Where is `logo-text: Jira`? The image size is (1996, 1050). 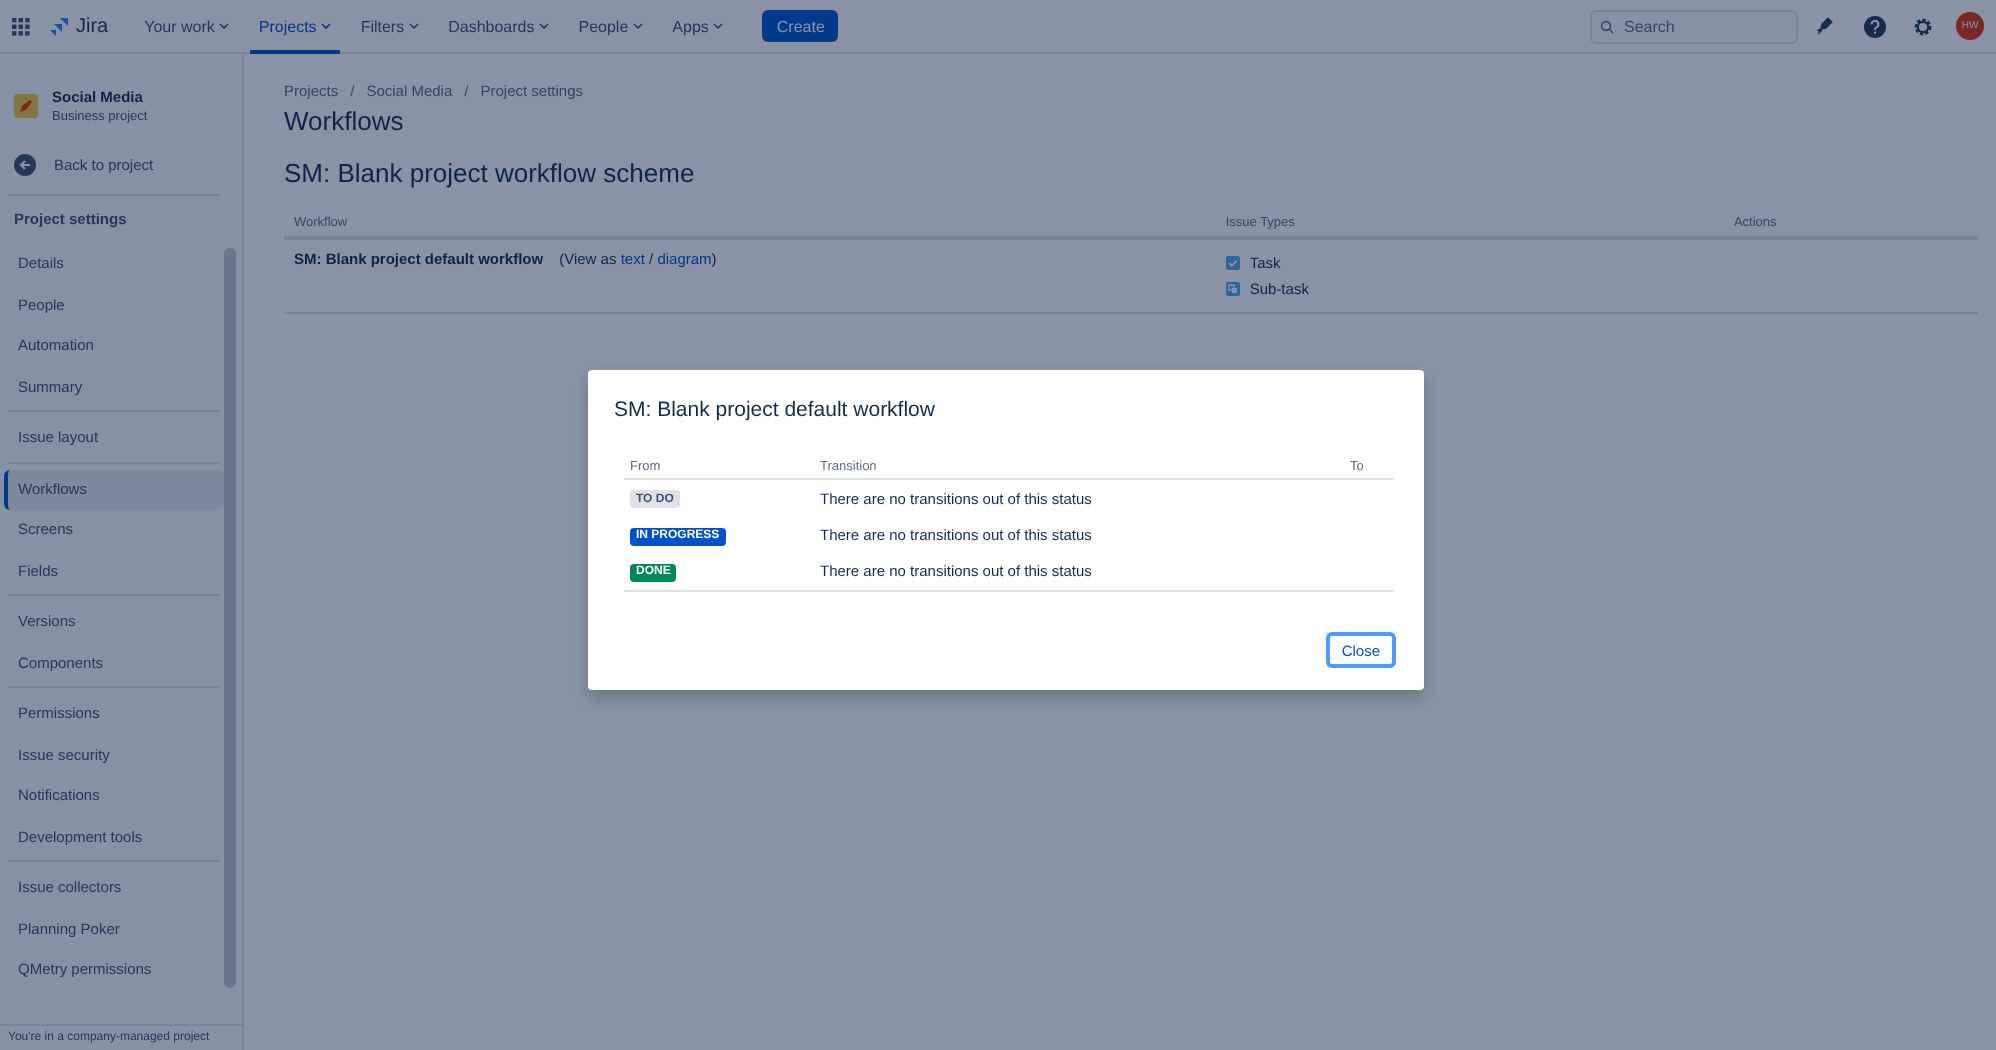
logo-text: Jira is located at coordinates (92, 26).